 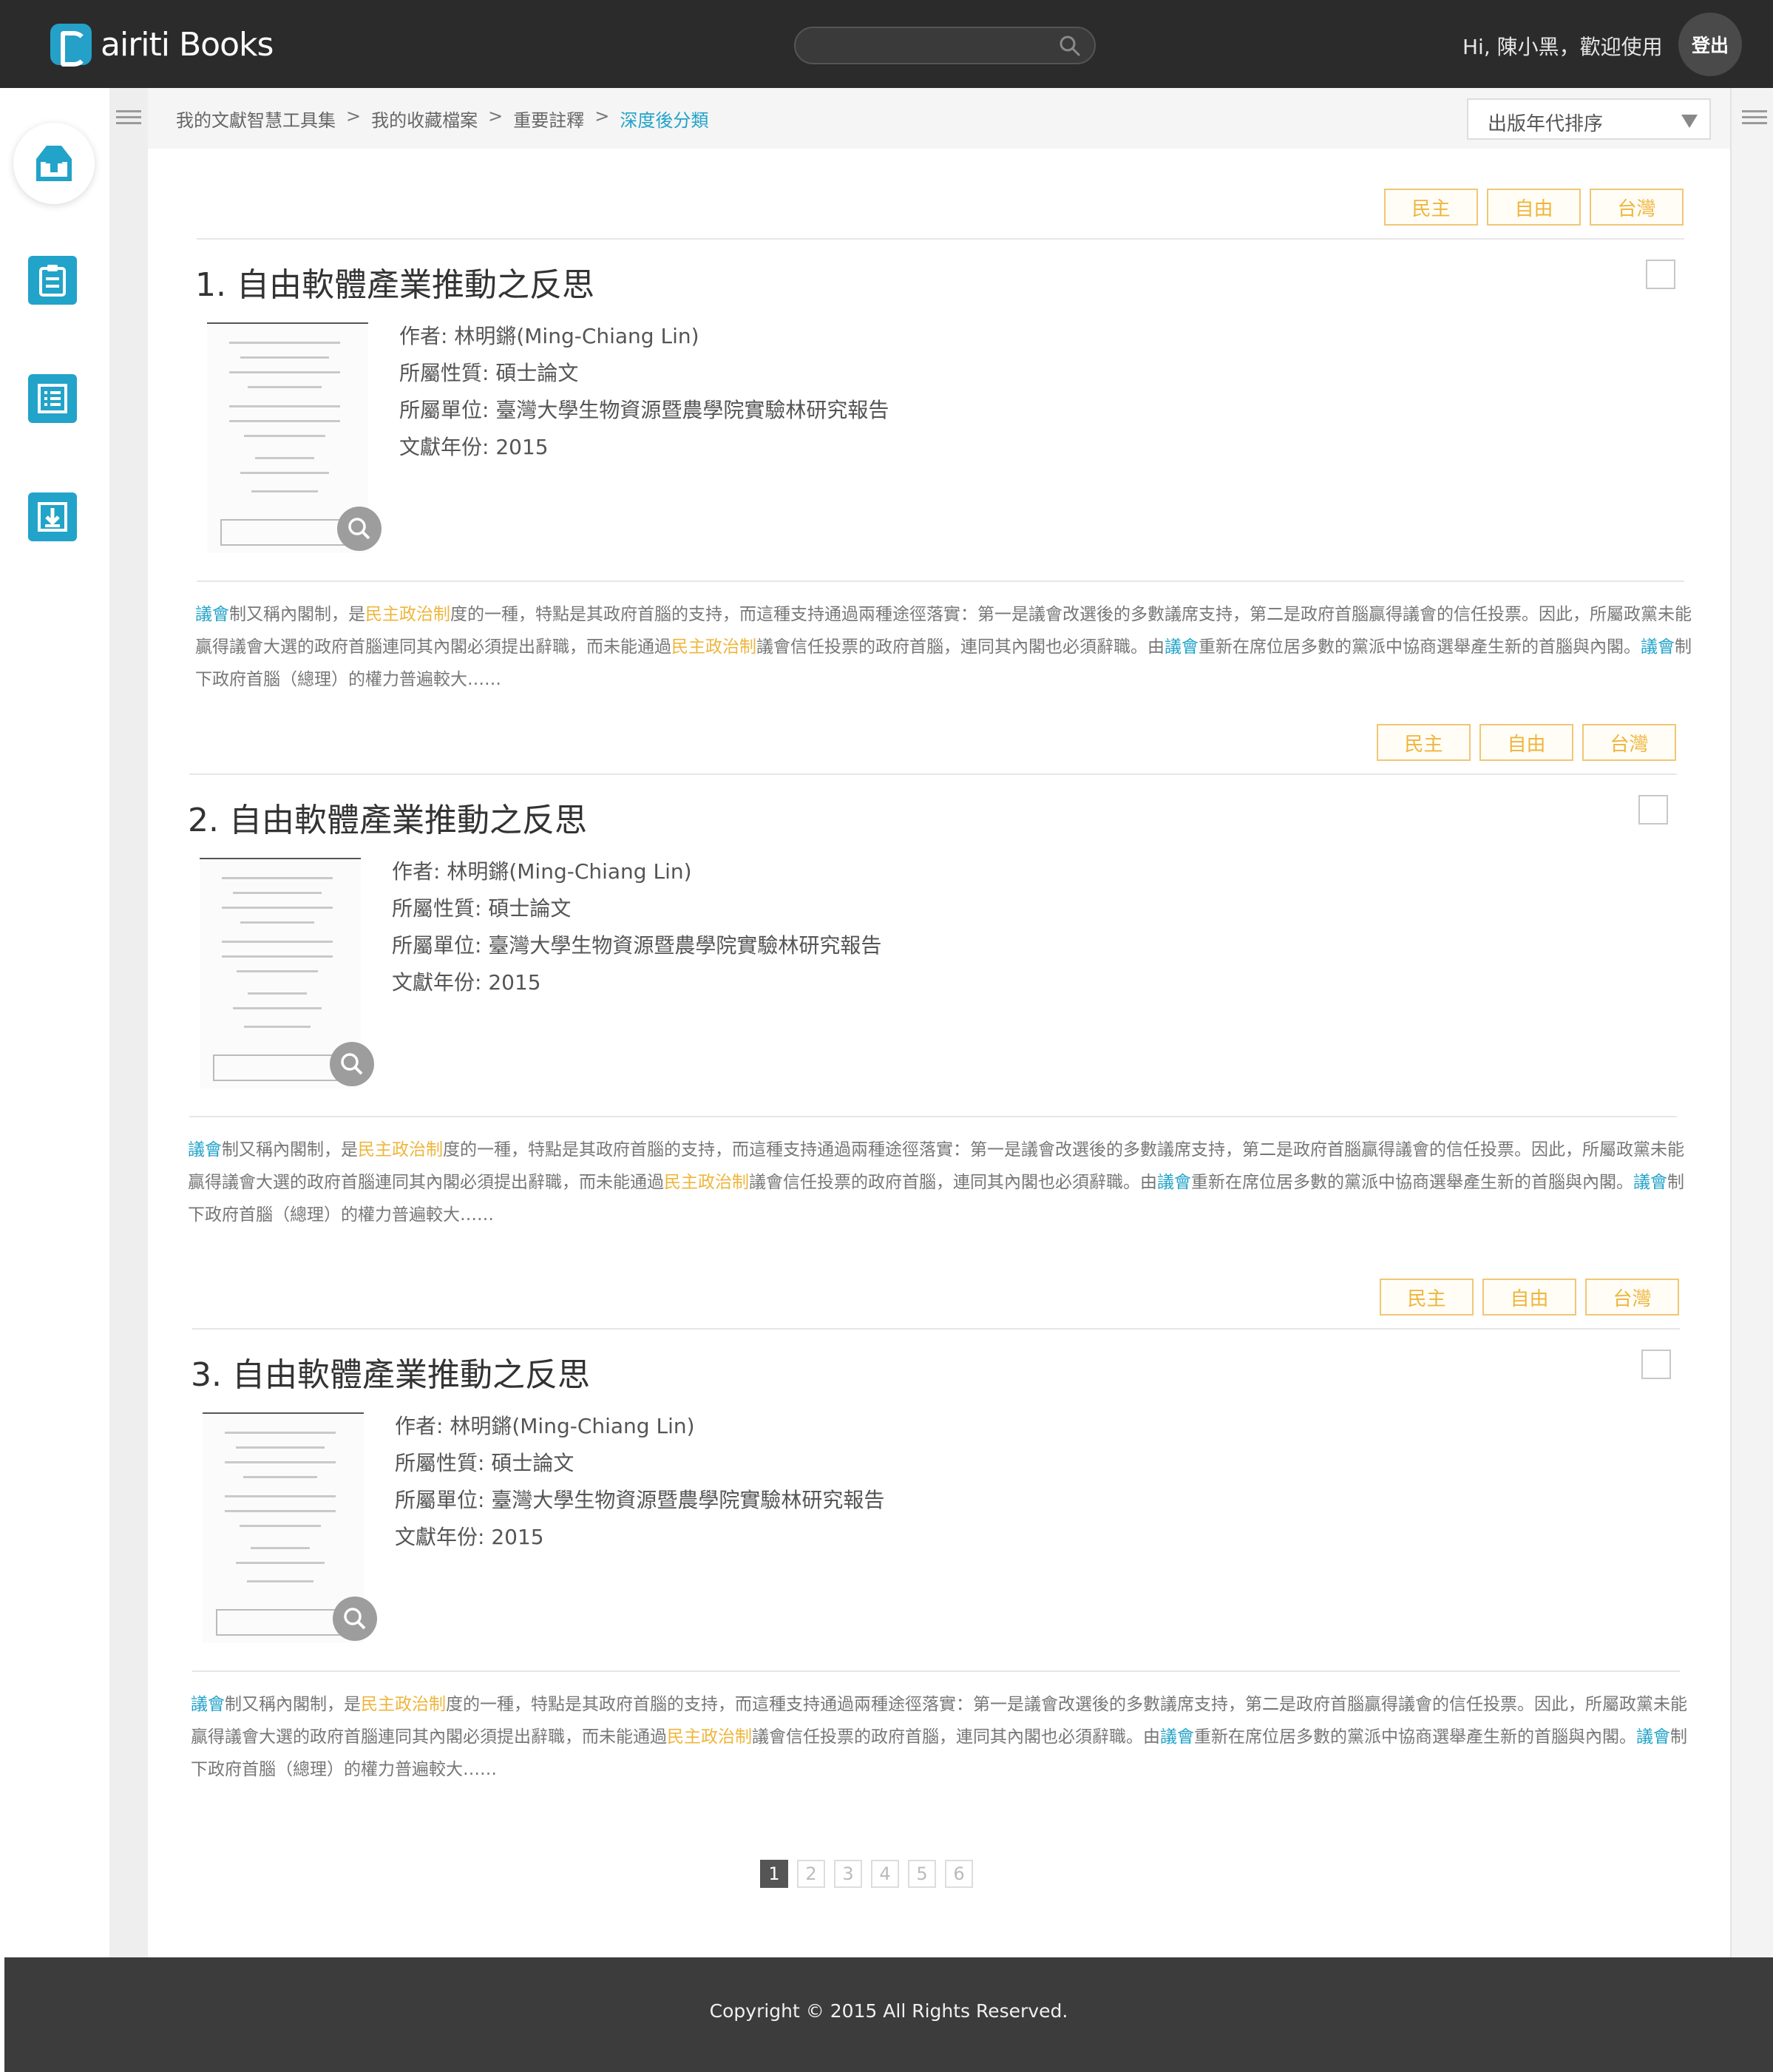 I want to click on result-title: 3. 自由軟體產業推動之反思, so click(x=390, y=1371).